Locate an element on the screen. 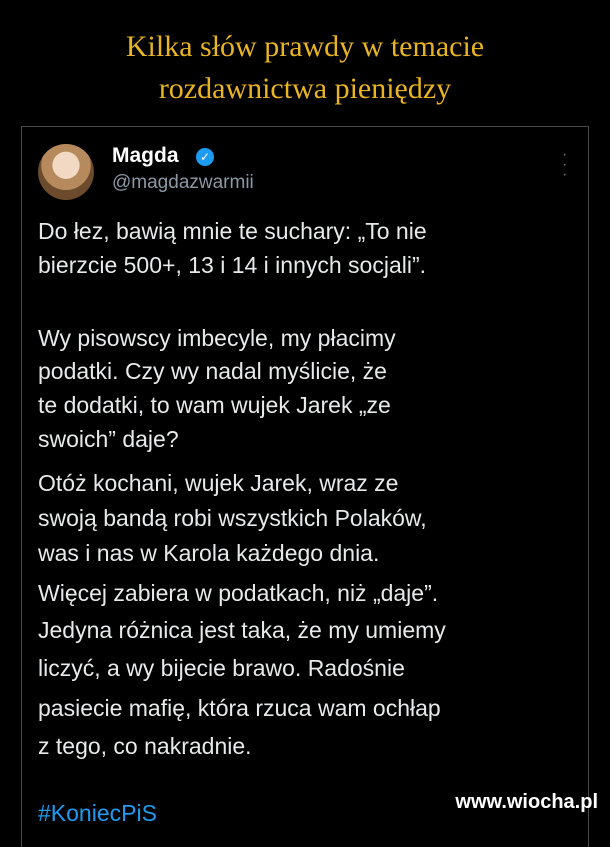 The image size is (610, 847). post-text-line: pasiecie mafię, która rzuca wam ochłap is located at coordinates (239, 708).